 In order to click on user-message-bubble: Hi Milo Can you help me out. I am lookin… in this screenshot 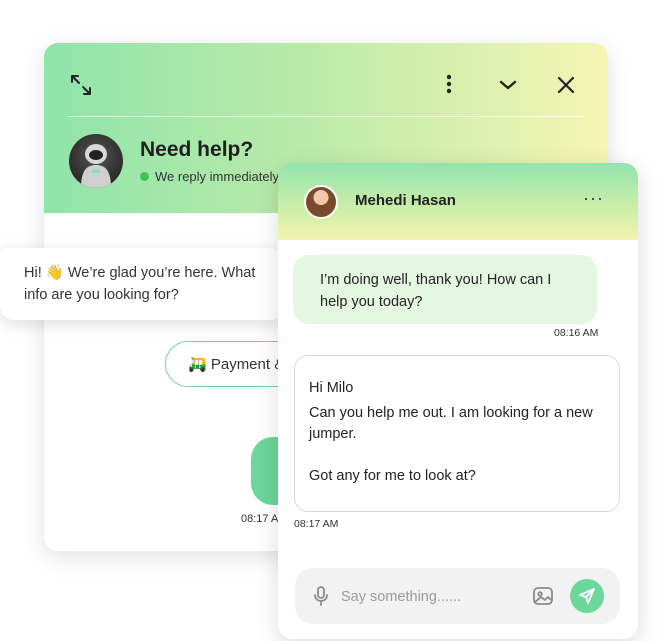, I will do `click(457, 433)`.